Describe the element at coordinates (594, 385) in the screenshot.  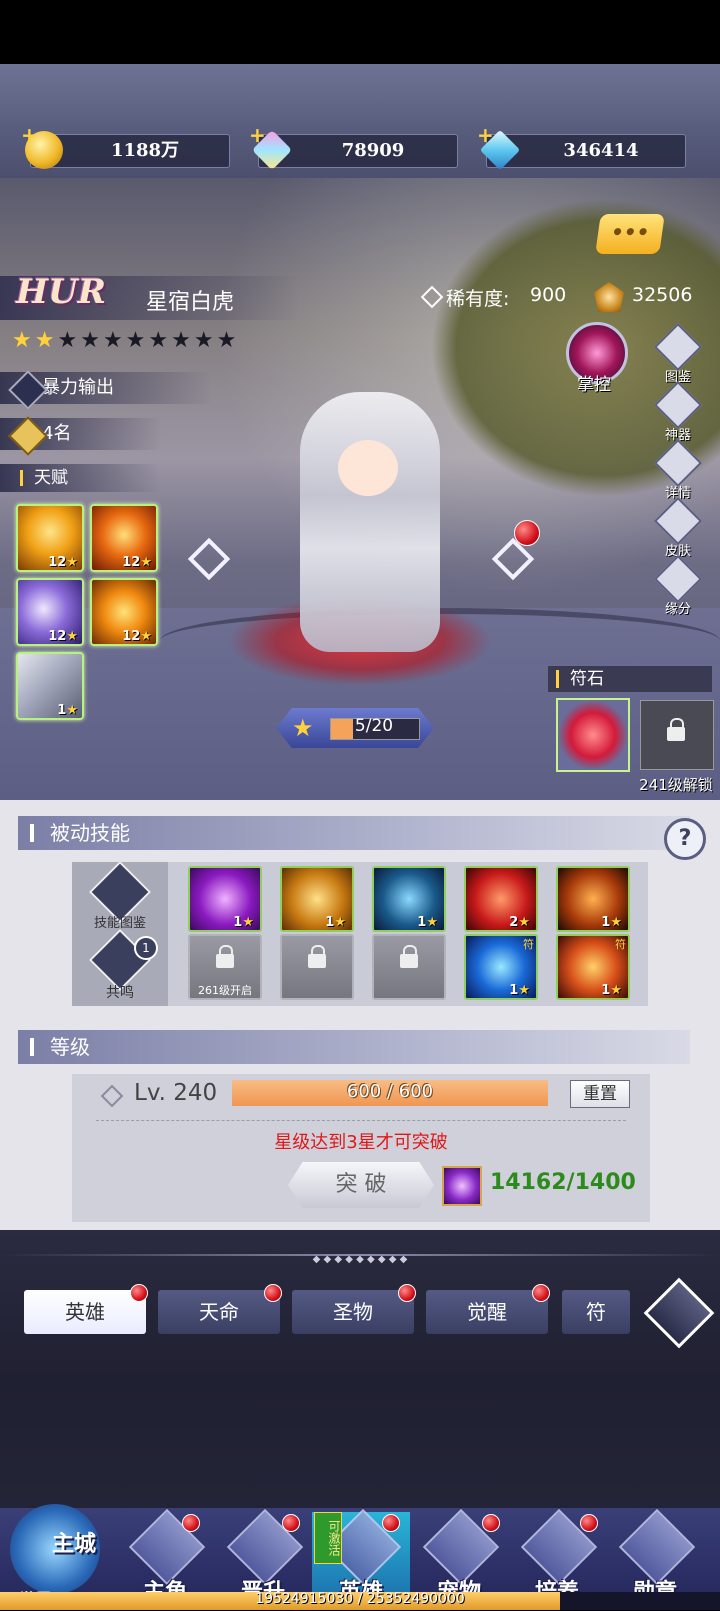
I see `control-label: 掌控` at that location.